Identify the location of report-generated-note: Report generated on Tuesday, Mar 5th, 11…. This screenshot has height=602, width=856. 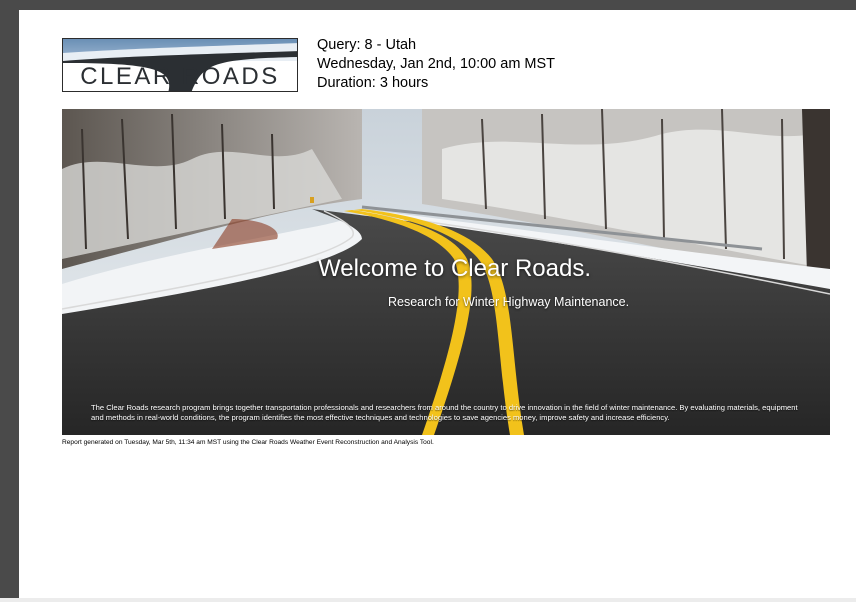
(248, 442).